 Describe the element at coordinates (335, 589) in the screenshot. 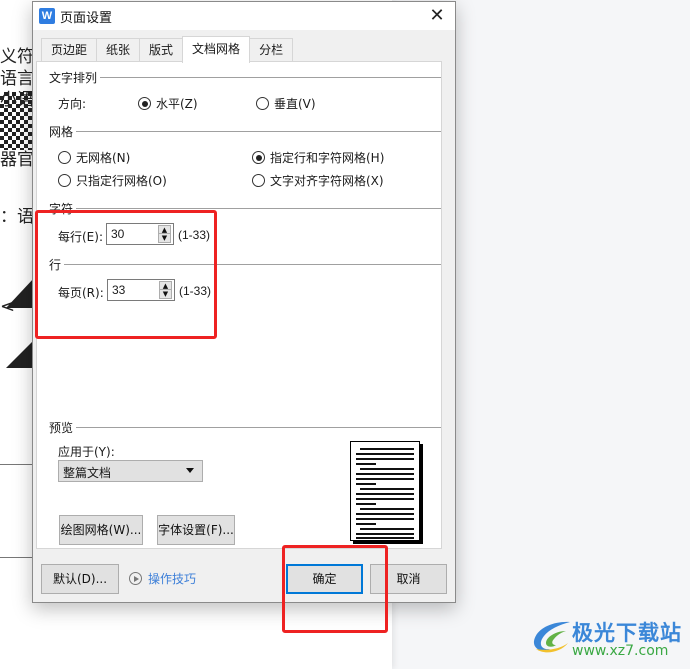

I see `highlight-box-ok-button` at that location.